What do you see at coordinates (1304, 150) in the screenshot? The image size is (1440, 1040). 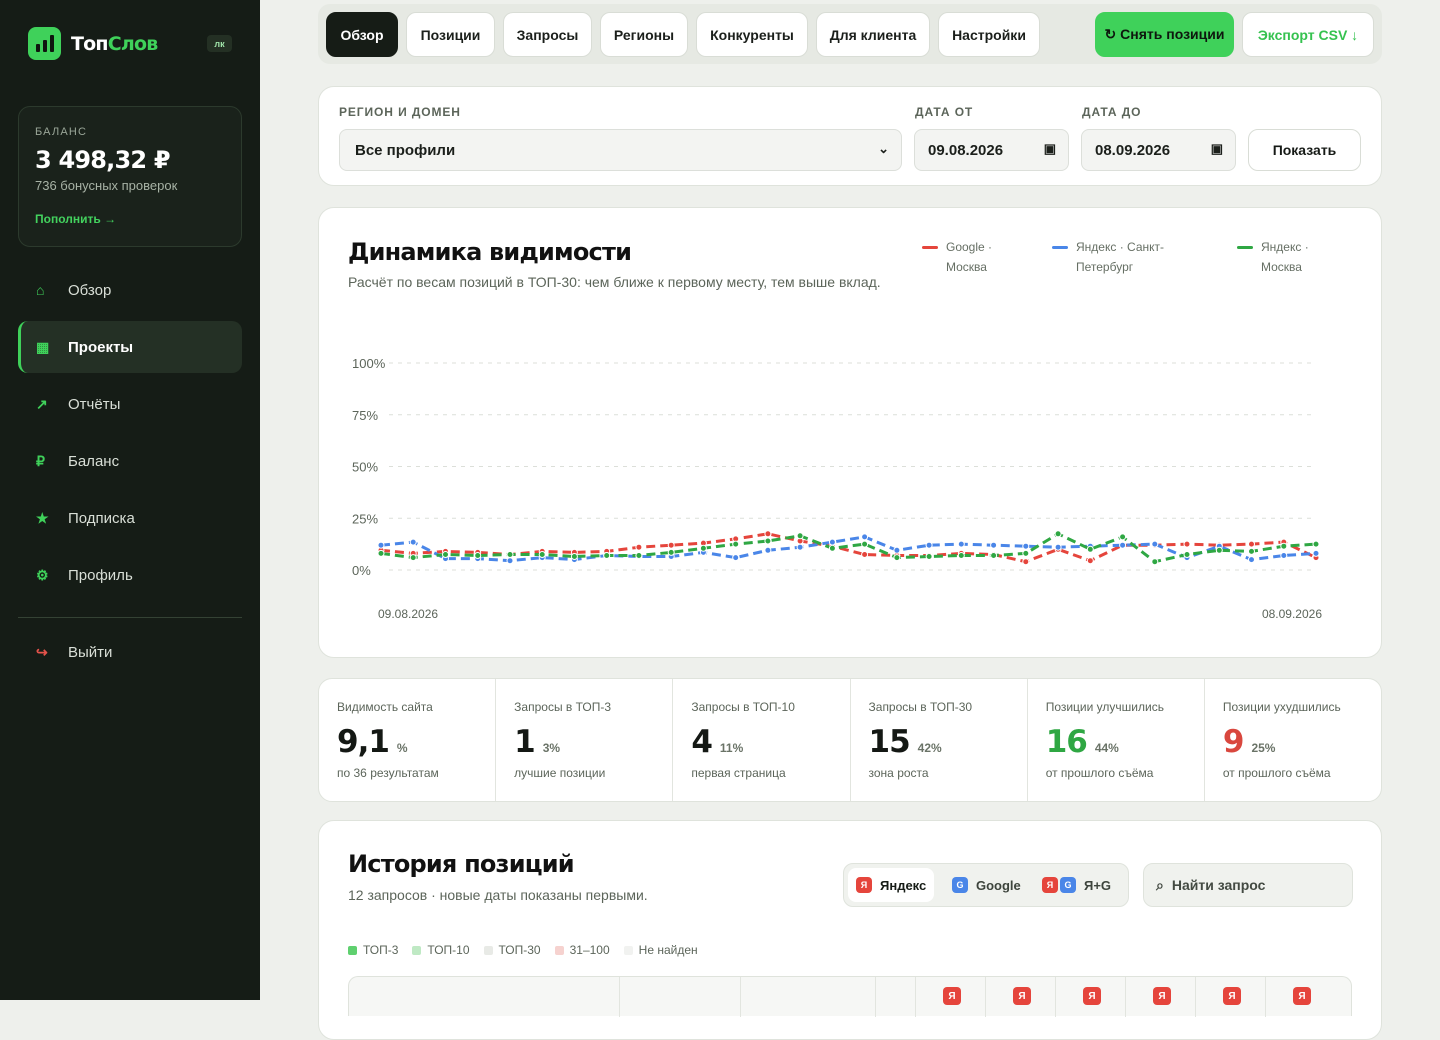 I see `show-button: Показать` at bounding box center [1304, 150].